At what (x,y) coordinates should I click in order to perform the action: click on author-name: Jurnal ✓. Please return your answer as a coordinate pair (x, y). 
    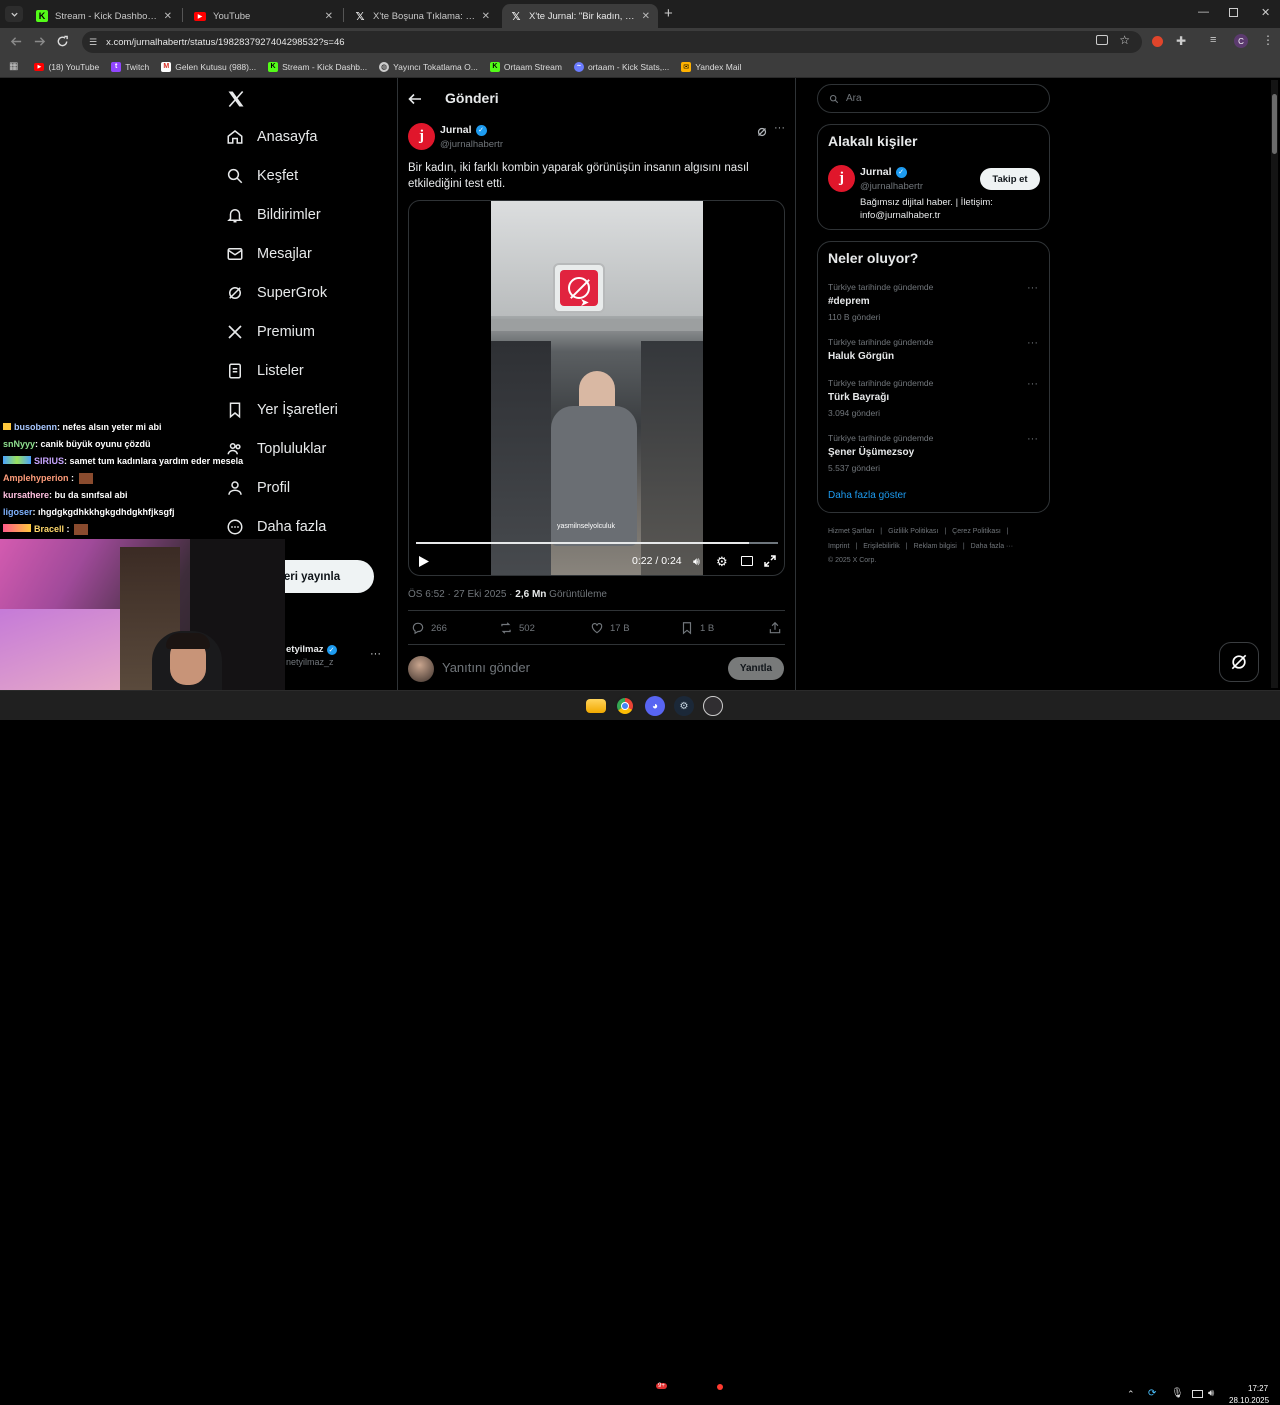
    Looking at the image, I should click on (463, 130).